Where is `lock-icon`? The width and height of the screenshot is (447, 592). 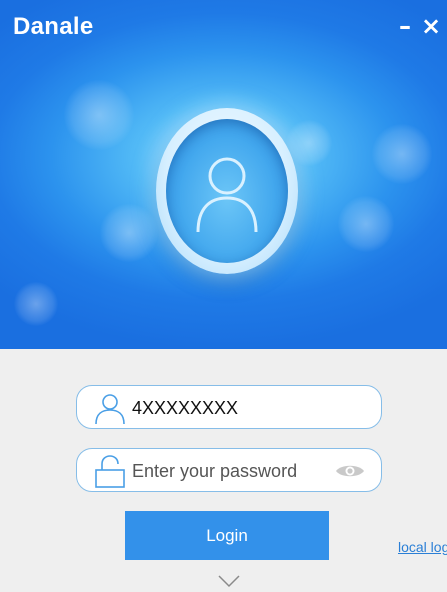
lock-icon is located at coordinates (110, 471).